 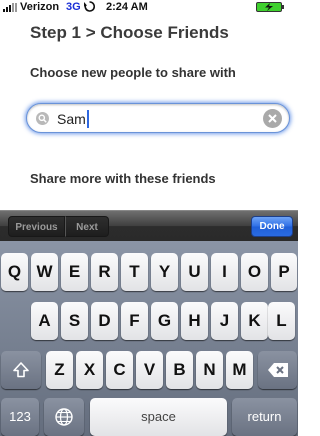 I want to click on carrier-name: Verizon, so click(x=40, y=7).